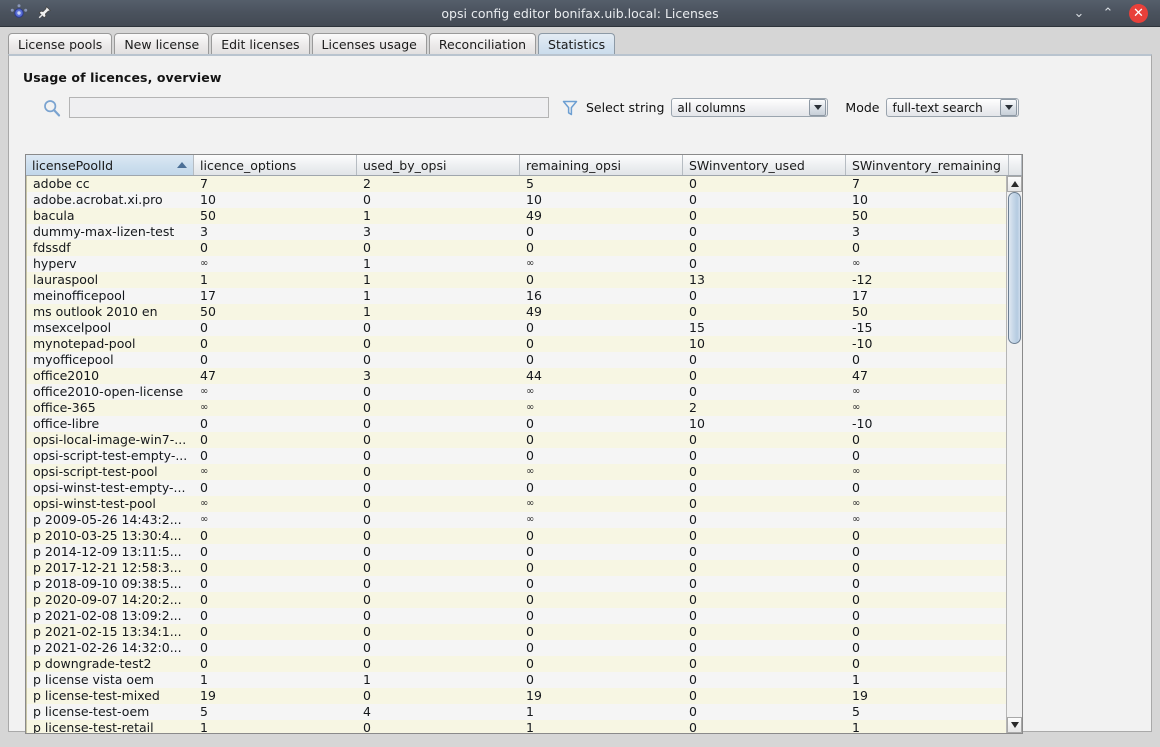 The height and width of the screenshot is (747, 1160). I want to click on cell-SWinventory_remaining: -10, so click(862, 343).